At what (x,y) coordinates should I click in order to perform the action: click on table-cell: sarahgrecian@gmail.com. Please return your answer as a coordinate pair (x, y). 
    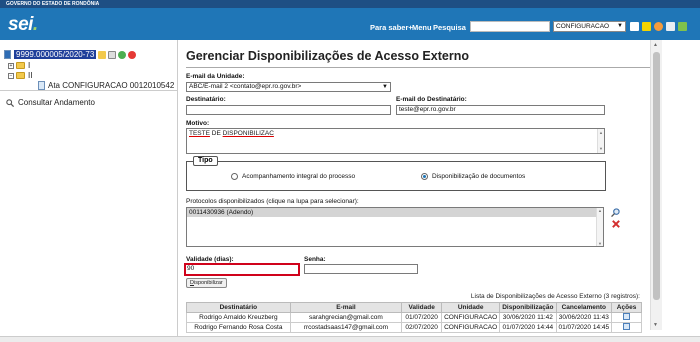
    Looking at the image, I should click on (346, 317).